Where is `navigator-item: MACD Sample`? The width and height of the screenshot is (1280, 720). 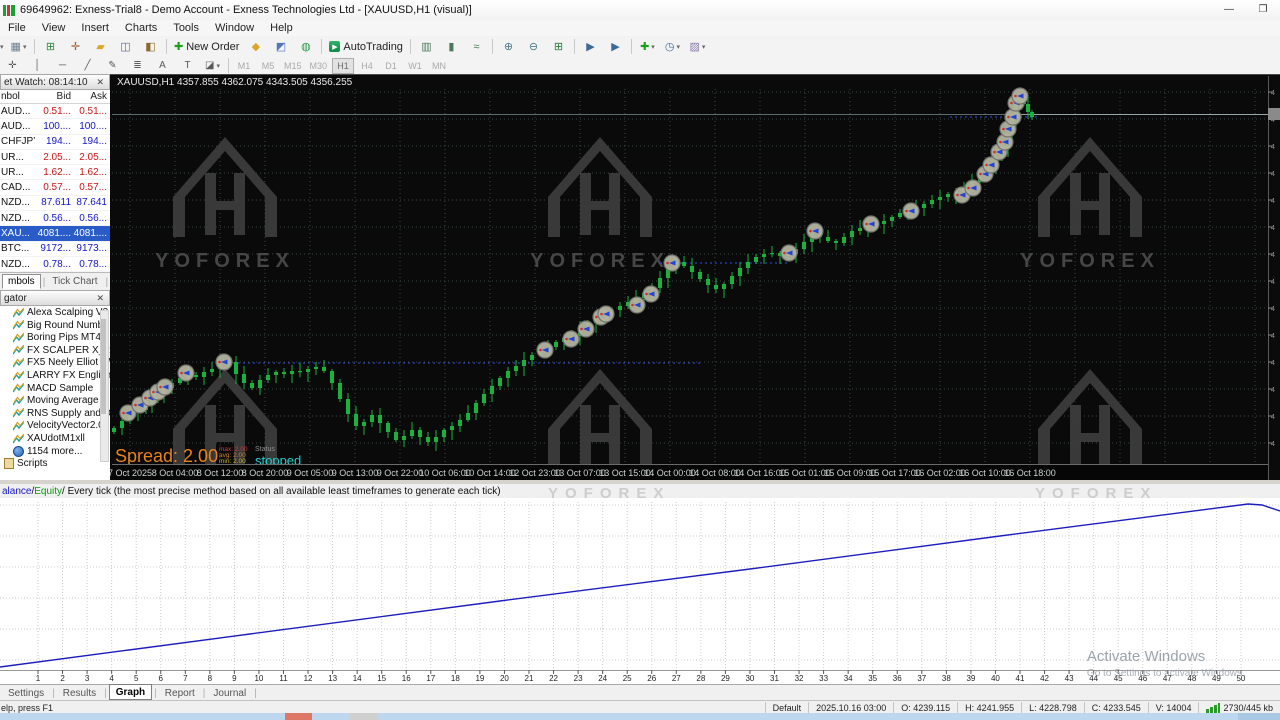 navigator-item: MACD Sample is located at coordinates (55, 388).